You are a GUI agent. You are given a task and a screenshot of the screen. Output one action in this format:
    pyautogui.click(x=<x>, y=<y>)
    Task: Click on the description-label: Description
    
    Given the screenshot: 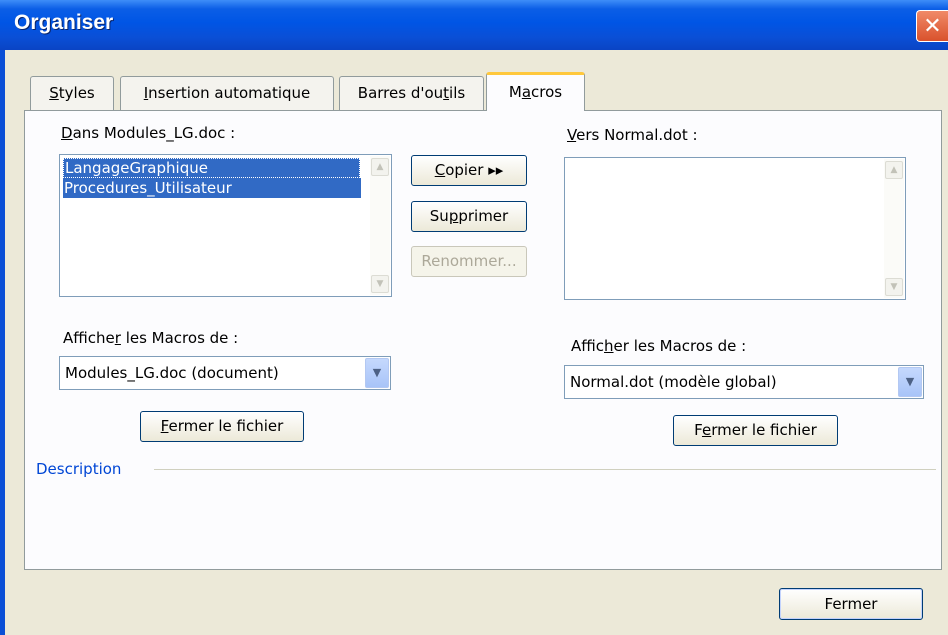 What is the action you would take?
    pyautogui.click(x=79, y=469)
    